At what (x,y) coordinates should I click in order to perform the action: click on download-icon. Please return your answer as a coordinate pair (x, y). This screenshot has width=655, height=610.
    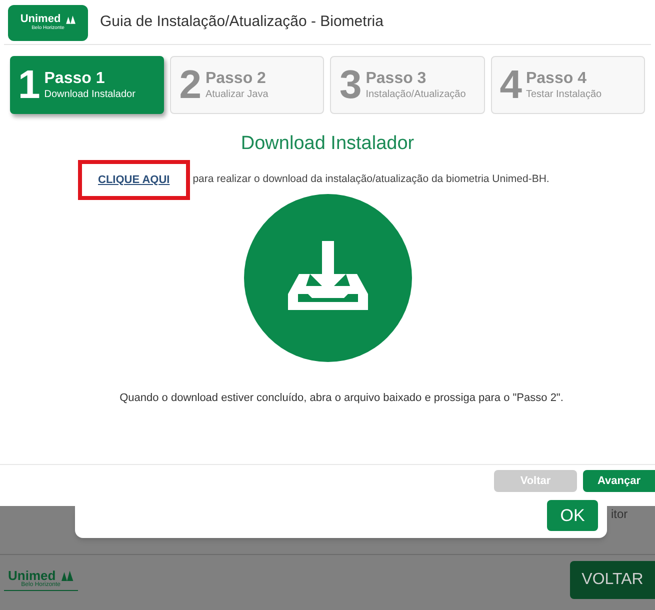
    Looking at the image, I should click on (328, 278).